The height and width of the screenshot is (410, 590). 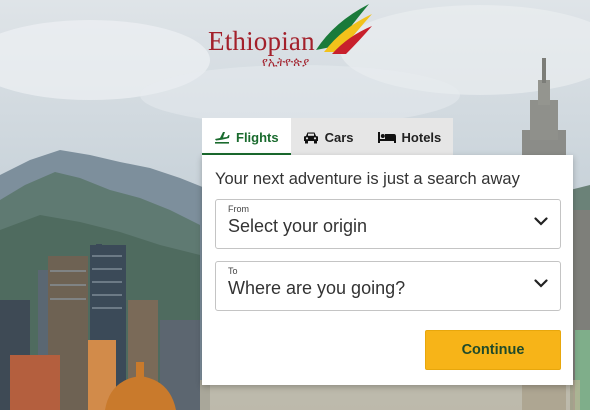 I want to click on ethiopian-logo: Ethiopian የኢትዮጵያ, so click(x=291, y=36).